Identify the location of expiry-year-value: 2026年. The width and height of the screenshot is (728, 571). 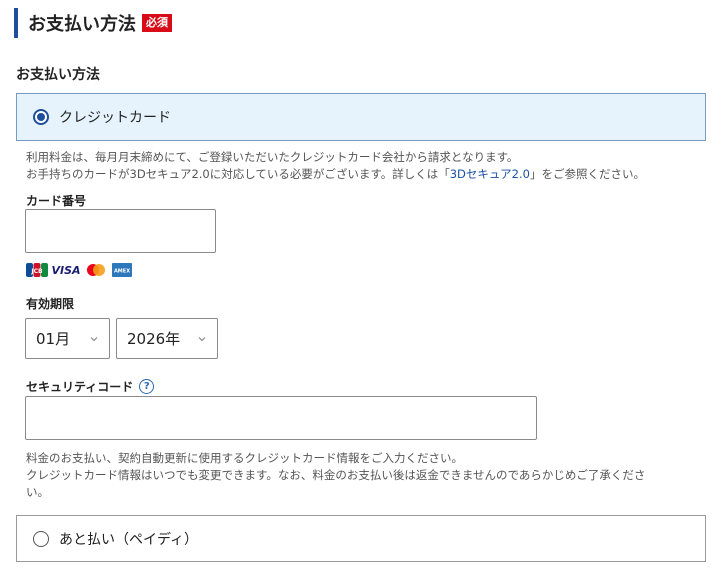
(154, 339).